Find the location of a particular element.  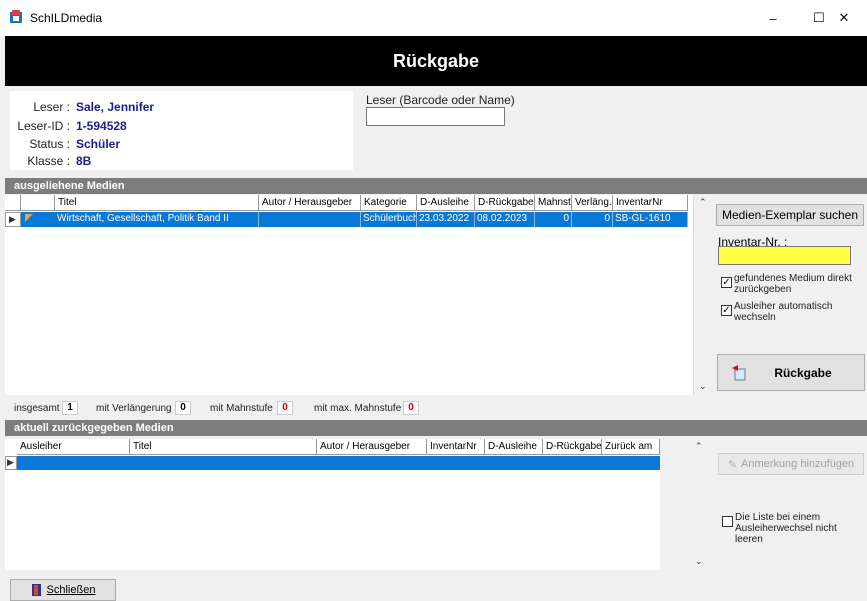

direct-return-checkbox: ✓ is located at coordinates (726, 282).